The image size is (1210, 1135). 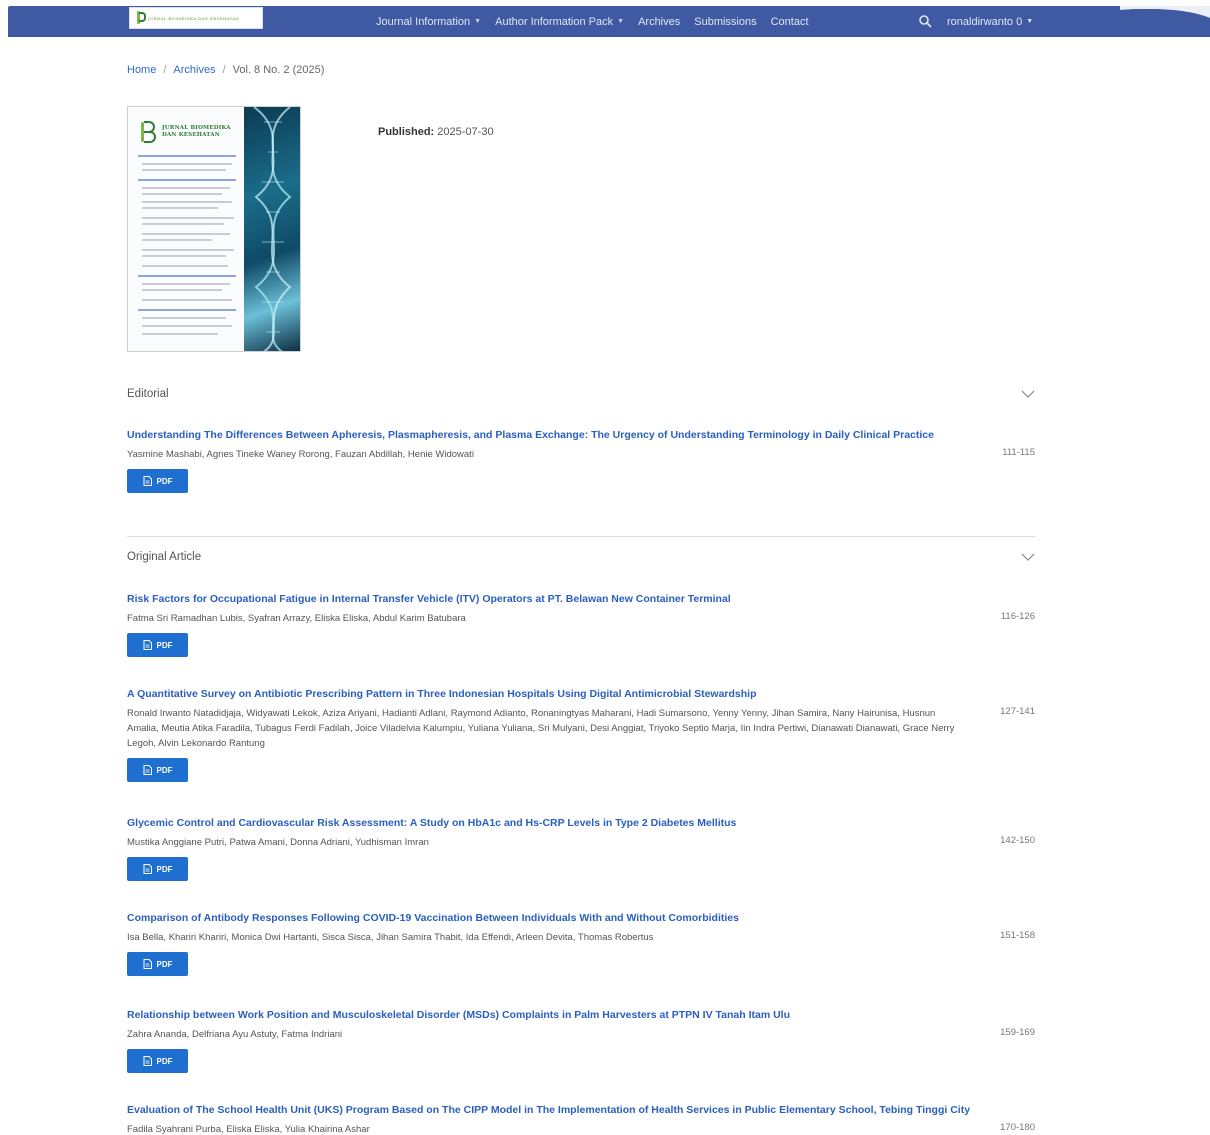 What do you see at coordinates (581, 557) in the screenshot?
I see `section-header-original-article: Original Article` at bounding box center [581, 557].